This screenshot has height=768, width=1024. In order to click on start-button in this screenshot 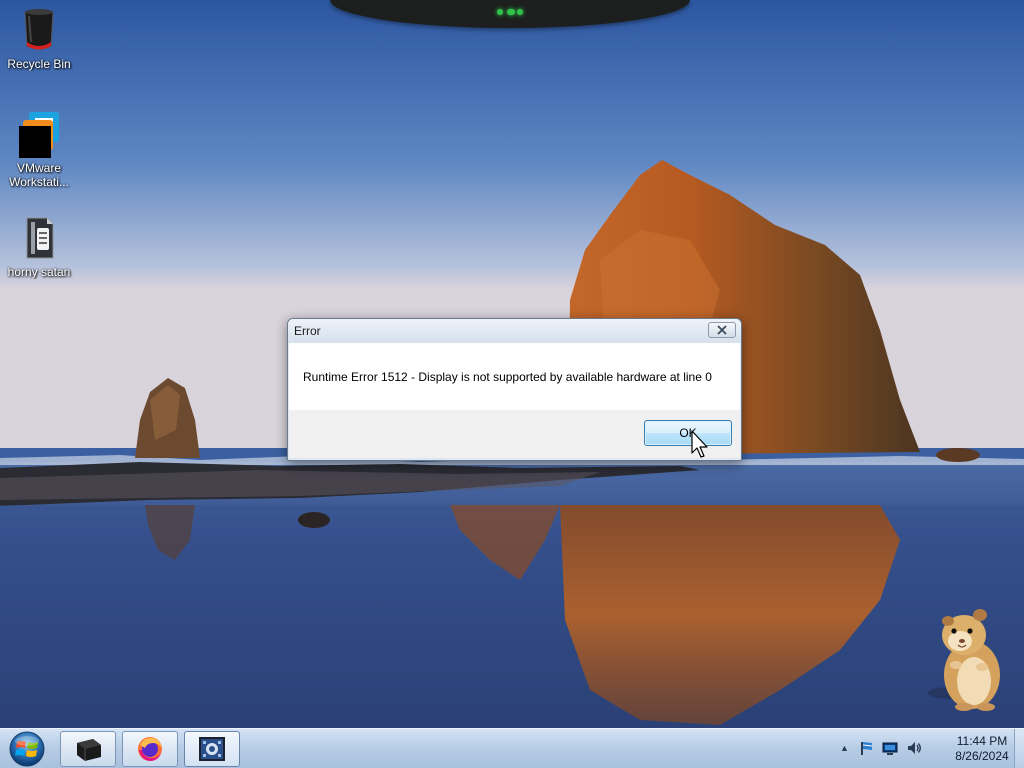, I will do `click(27, 749)`.